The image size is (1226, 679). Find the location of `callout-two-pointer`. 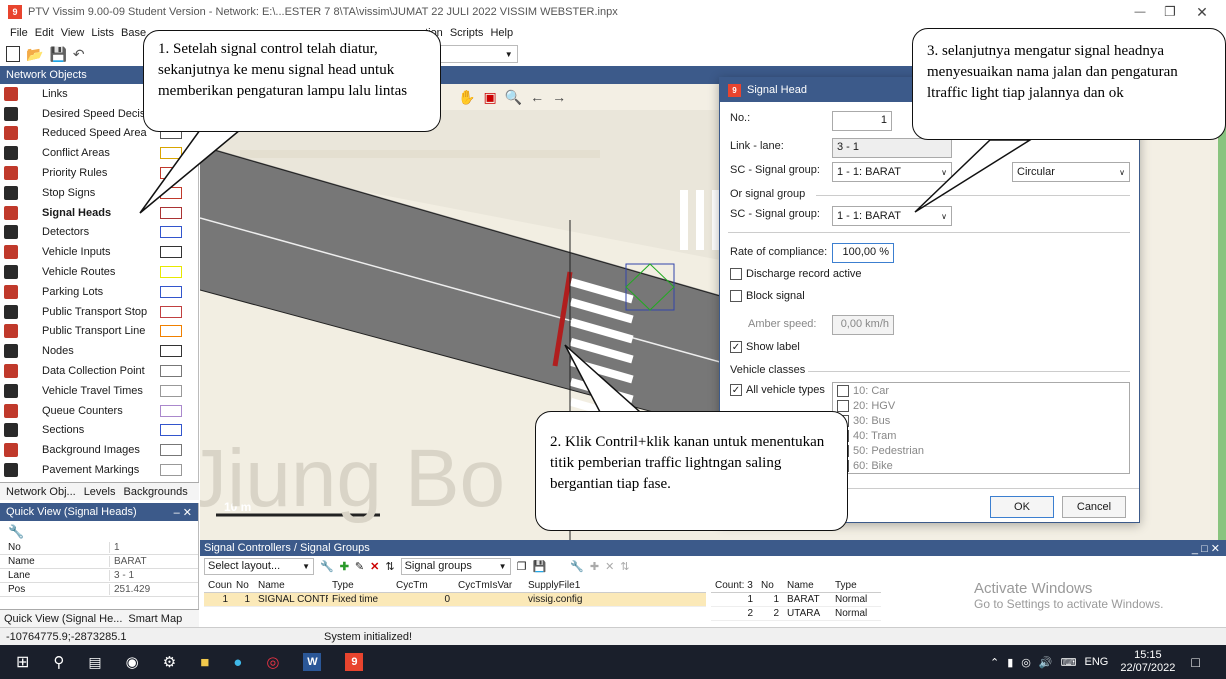

callout-two-pointer is located at coordinates (603, 378).